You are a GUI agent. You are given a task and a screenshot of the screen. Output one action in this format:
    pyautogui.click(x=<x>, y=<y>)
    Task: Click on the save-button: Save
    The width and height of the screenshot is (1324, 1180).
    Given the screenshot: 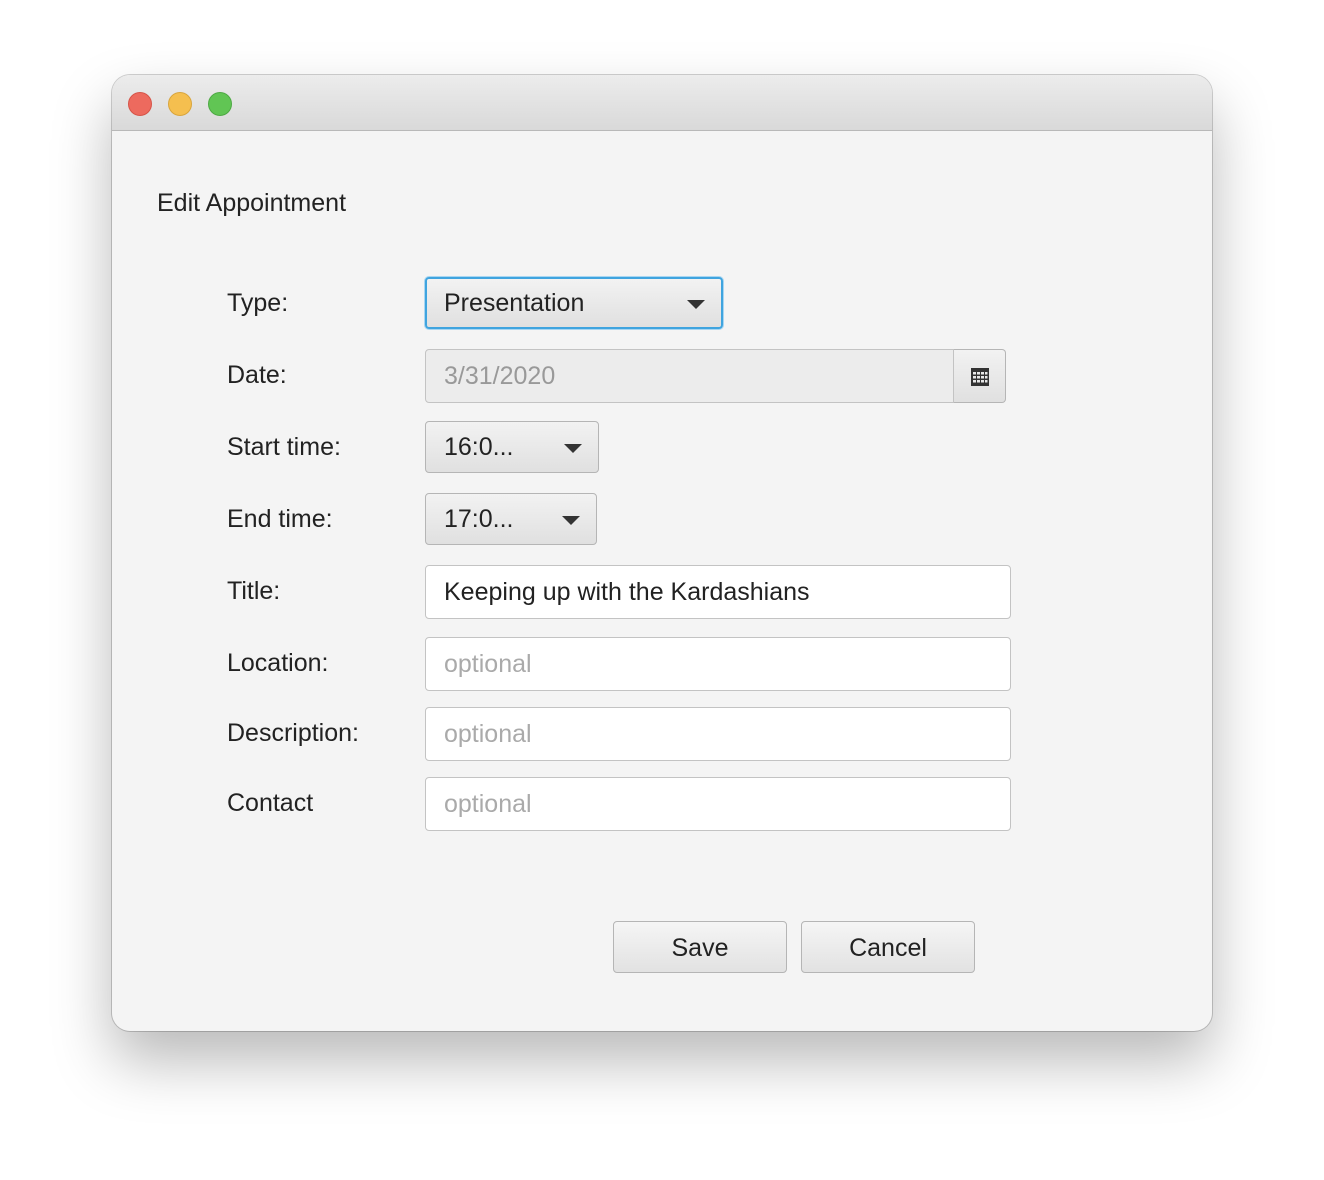 What is the action you would take?
    pyautogui.click(x=700, y=947)
    